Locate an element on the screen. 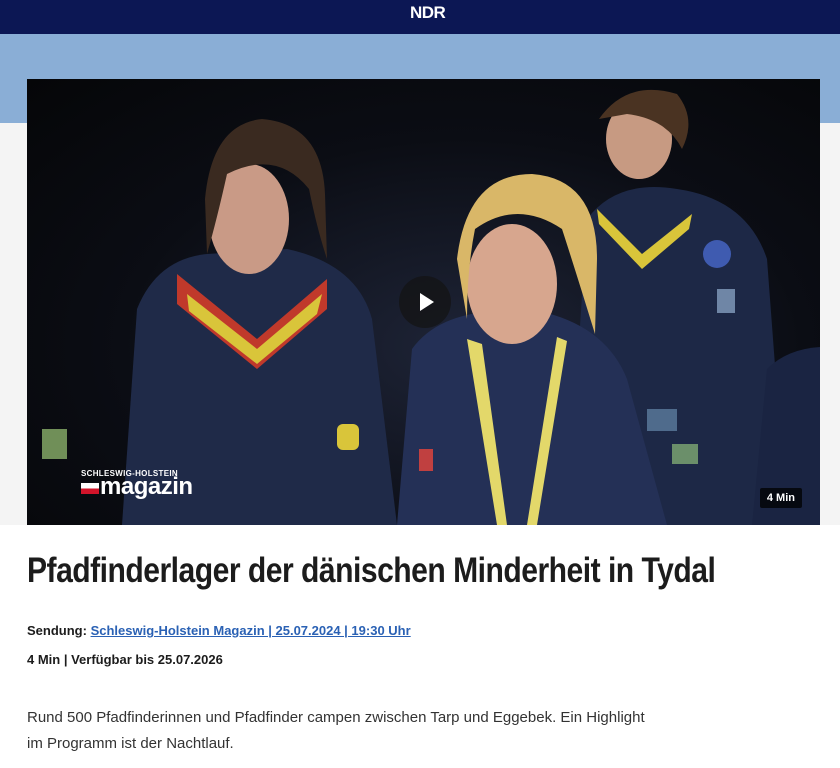 This screenshot has width=840, height=768. ndr-logo: NDR is located at coordinates (428, 13).